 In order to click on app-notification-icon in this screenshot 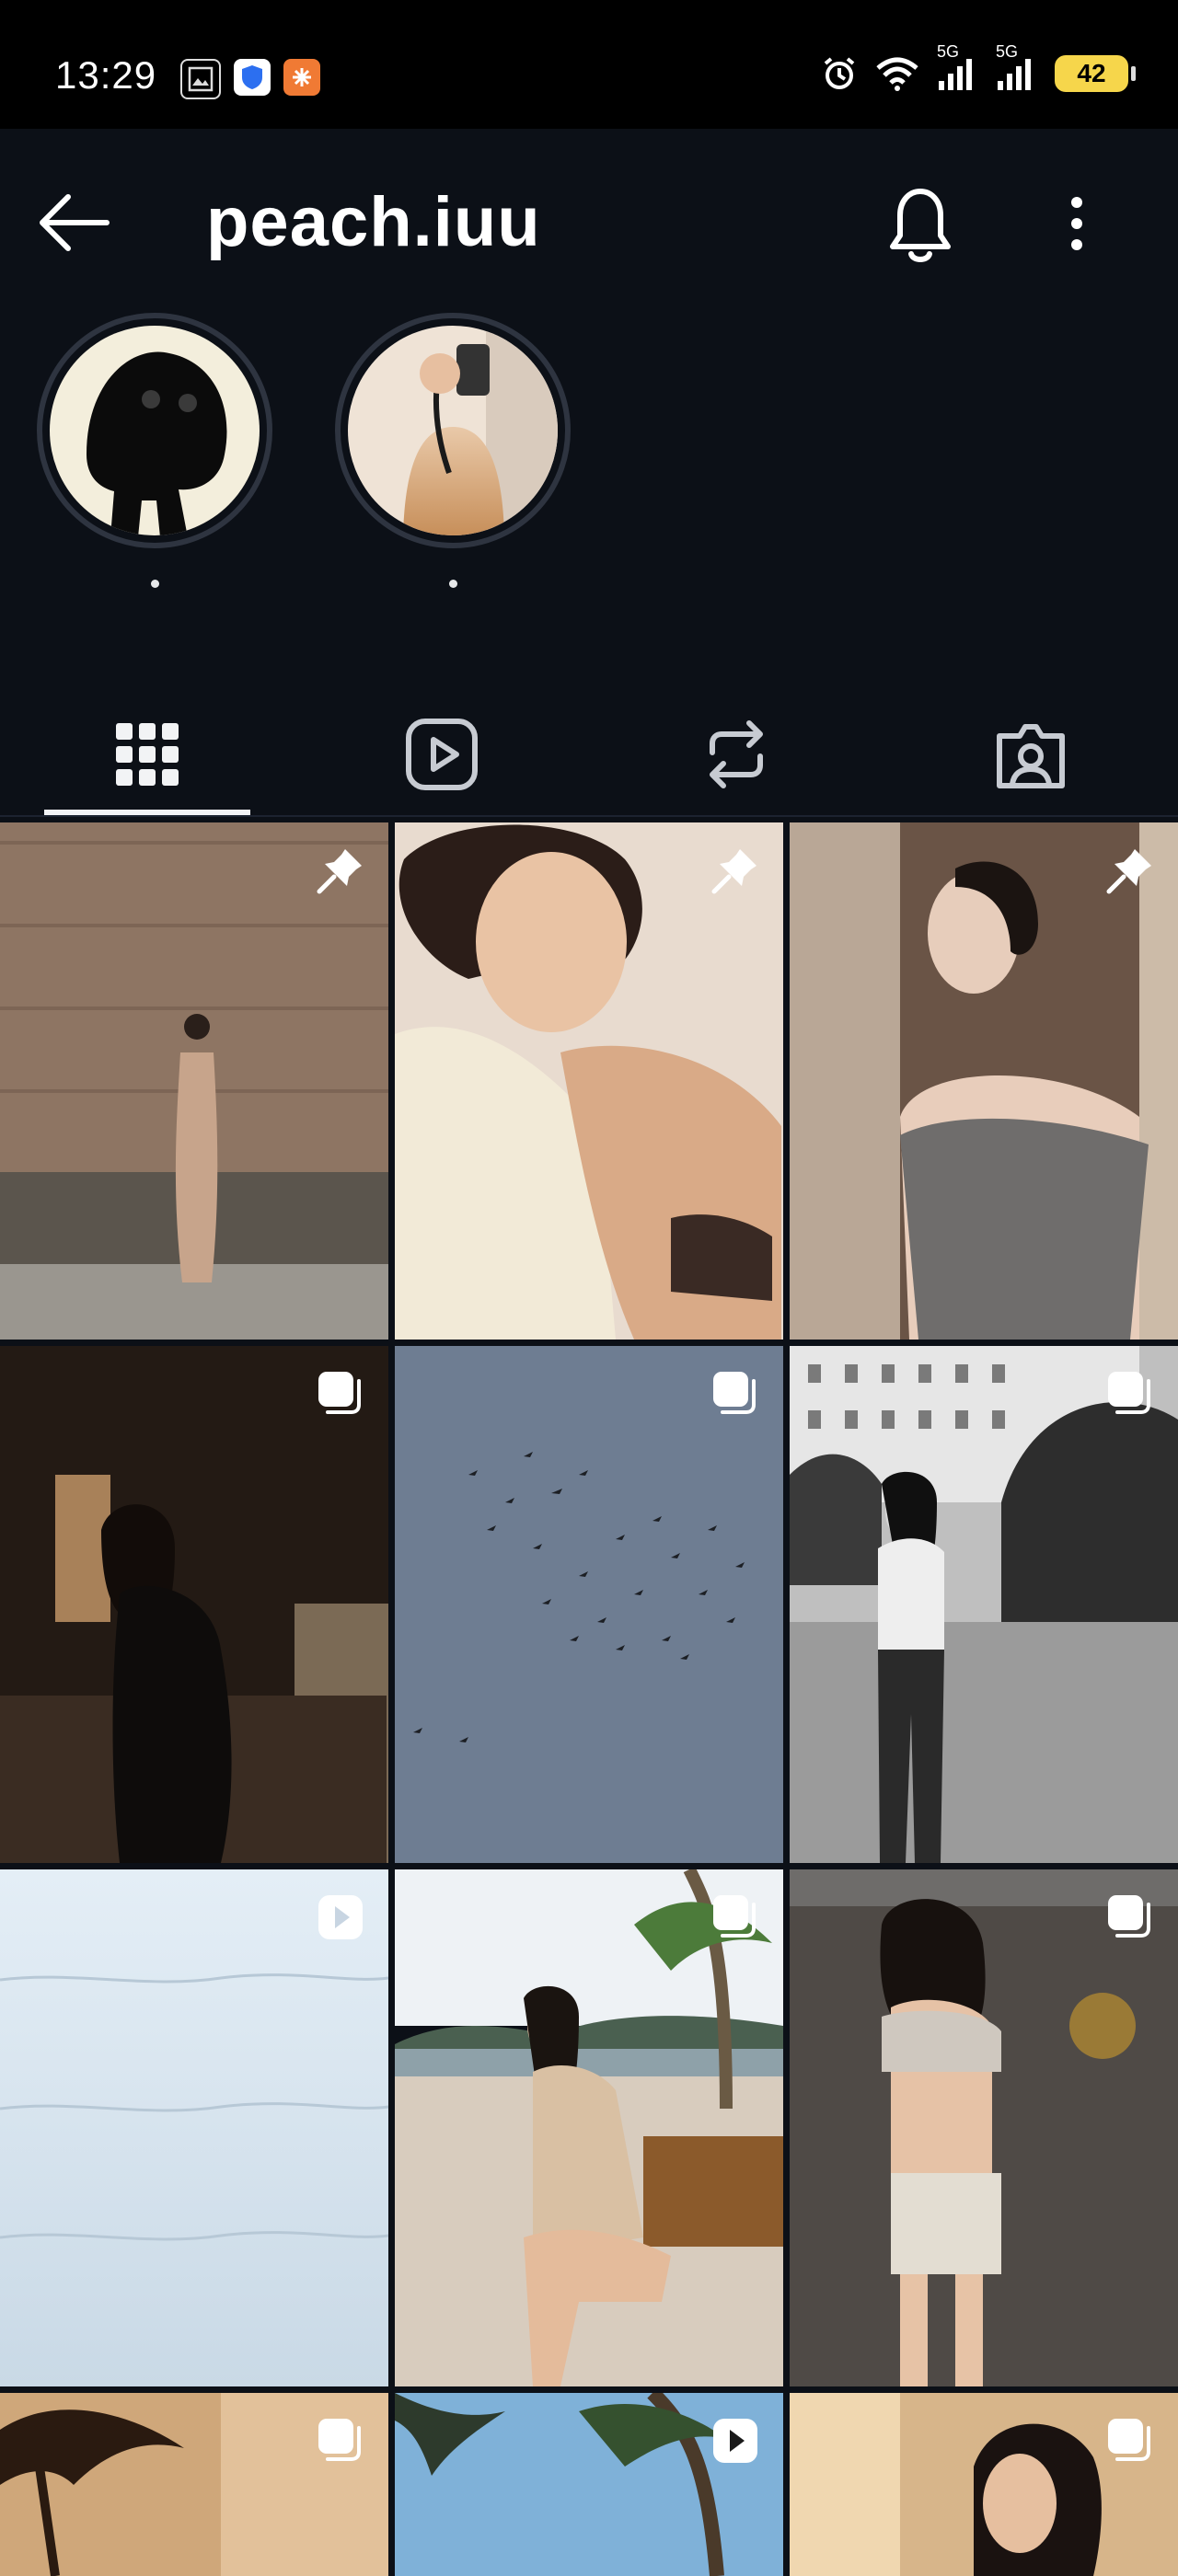, I will do `click(301, 77)`.